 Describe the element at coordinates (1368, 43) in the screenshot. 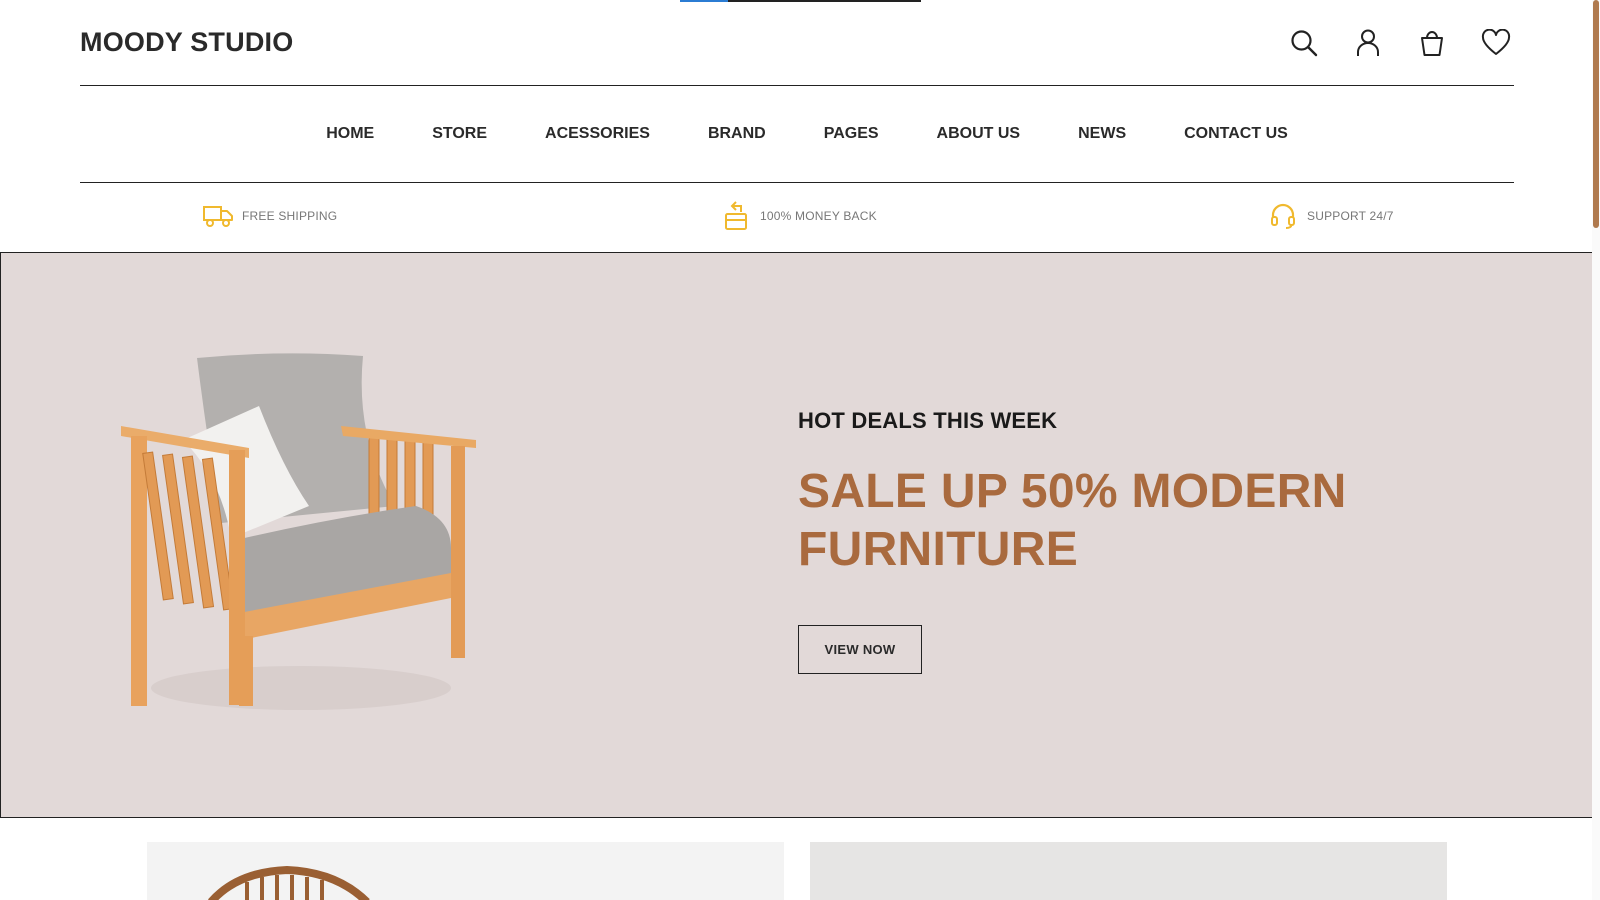

I see `user-icon` at that location.